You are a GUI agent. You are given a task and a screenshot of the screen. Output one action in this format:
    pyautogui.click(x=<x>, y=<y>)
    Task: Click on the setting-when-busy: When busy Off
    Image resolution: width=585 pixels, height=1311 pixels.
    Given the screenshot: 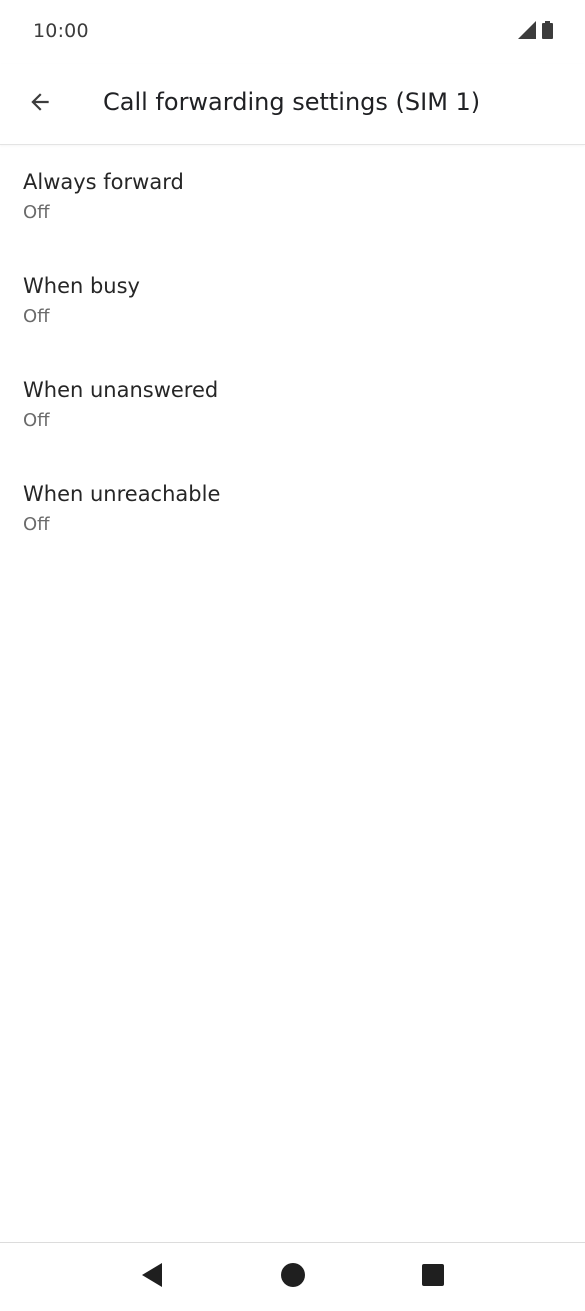 What is the action you would take?
    pyautogui.click(x=292, y=301)
    